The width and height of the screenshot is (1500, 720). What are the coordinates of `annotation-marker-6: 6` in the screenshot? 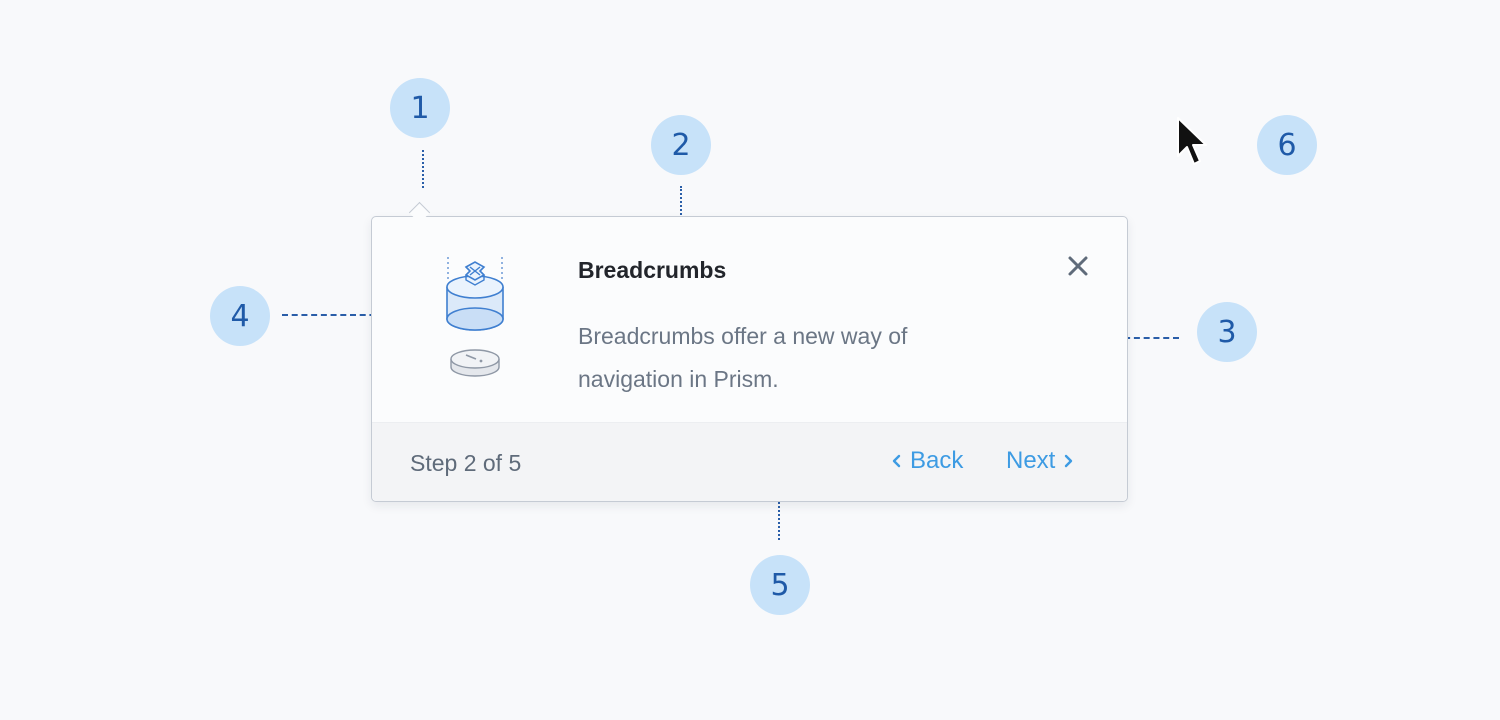 It's located at (1287, 145).